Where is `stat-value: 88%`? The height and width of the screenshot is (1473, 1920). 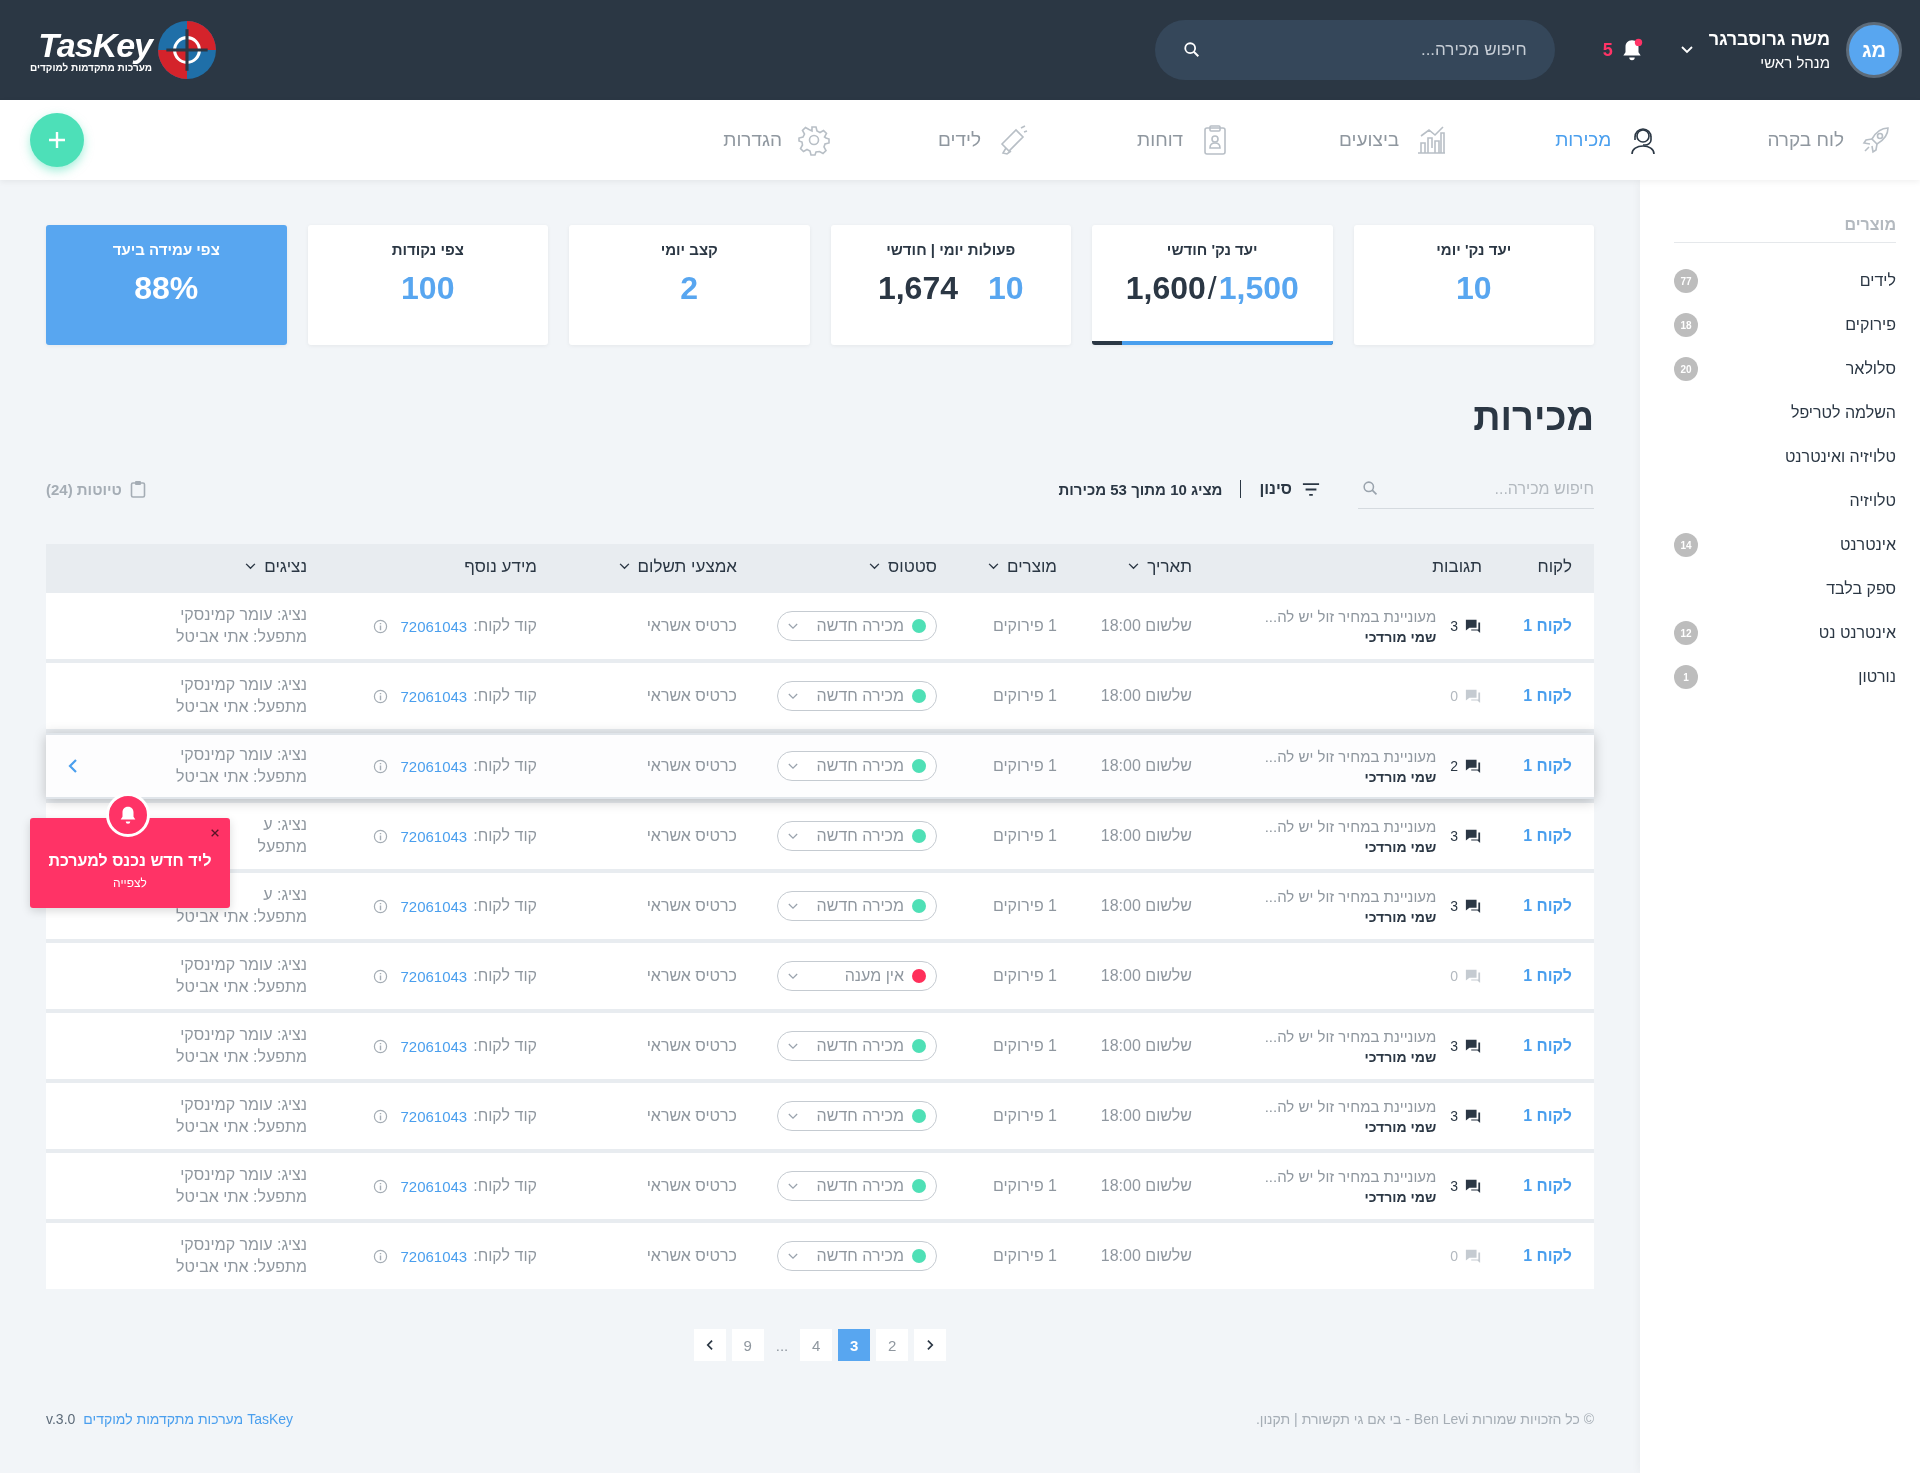
stat-value: 88% is located at coordinates (166, 288).